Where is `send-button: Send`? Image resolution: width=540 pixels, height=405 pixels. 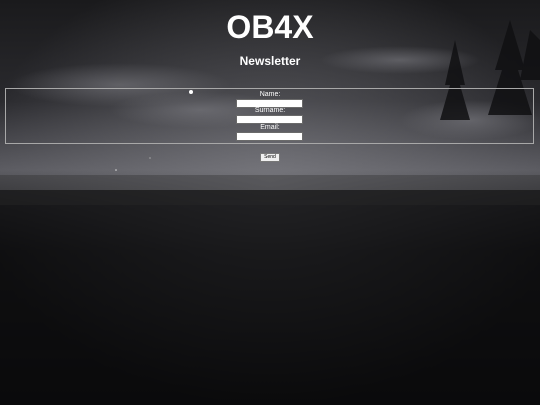
send-button: Send is located at coordinates (270, 157).